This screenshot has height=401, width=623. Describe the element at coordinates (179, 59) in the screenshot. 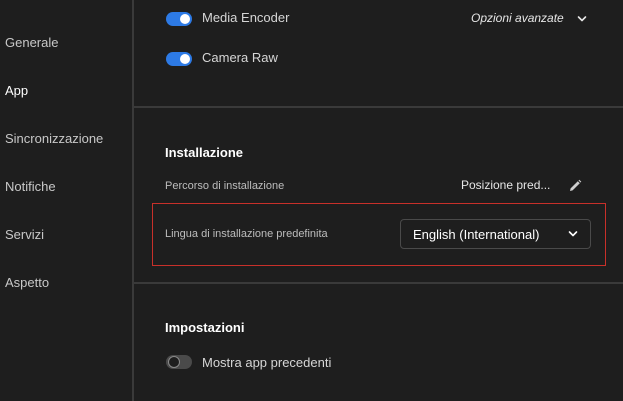

I see `camera-raw-toggle` at that location.